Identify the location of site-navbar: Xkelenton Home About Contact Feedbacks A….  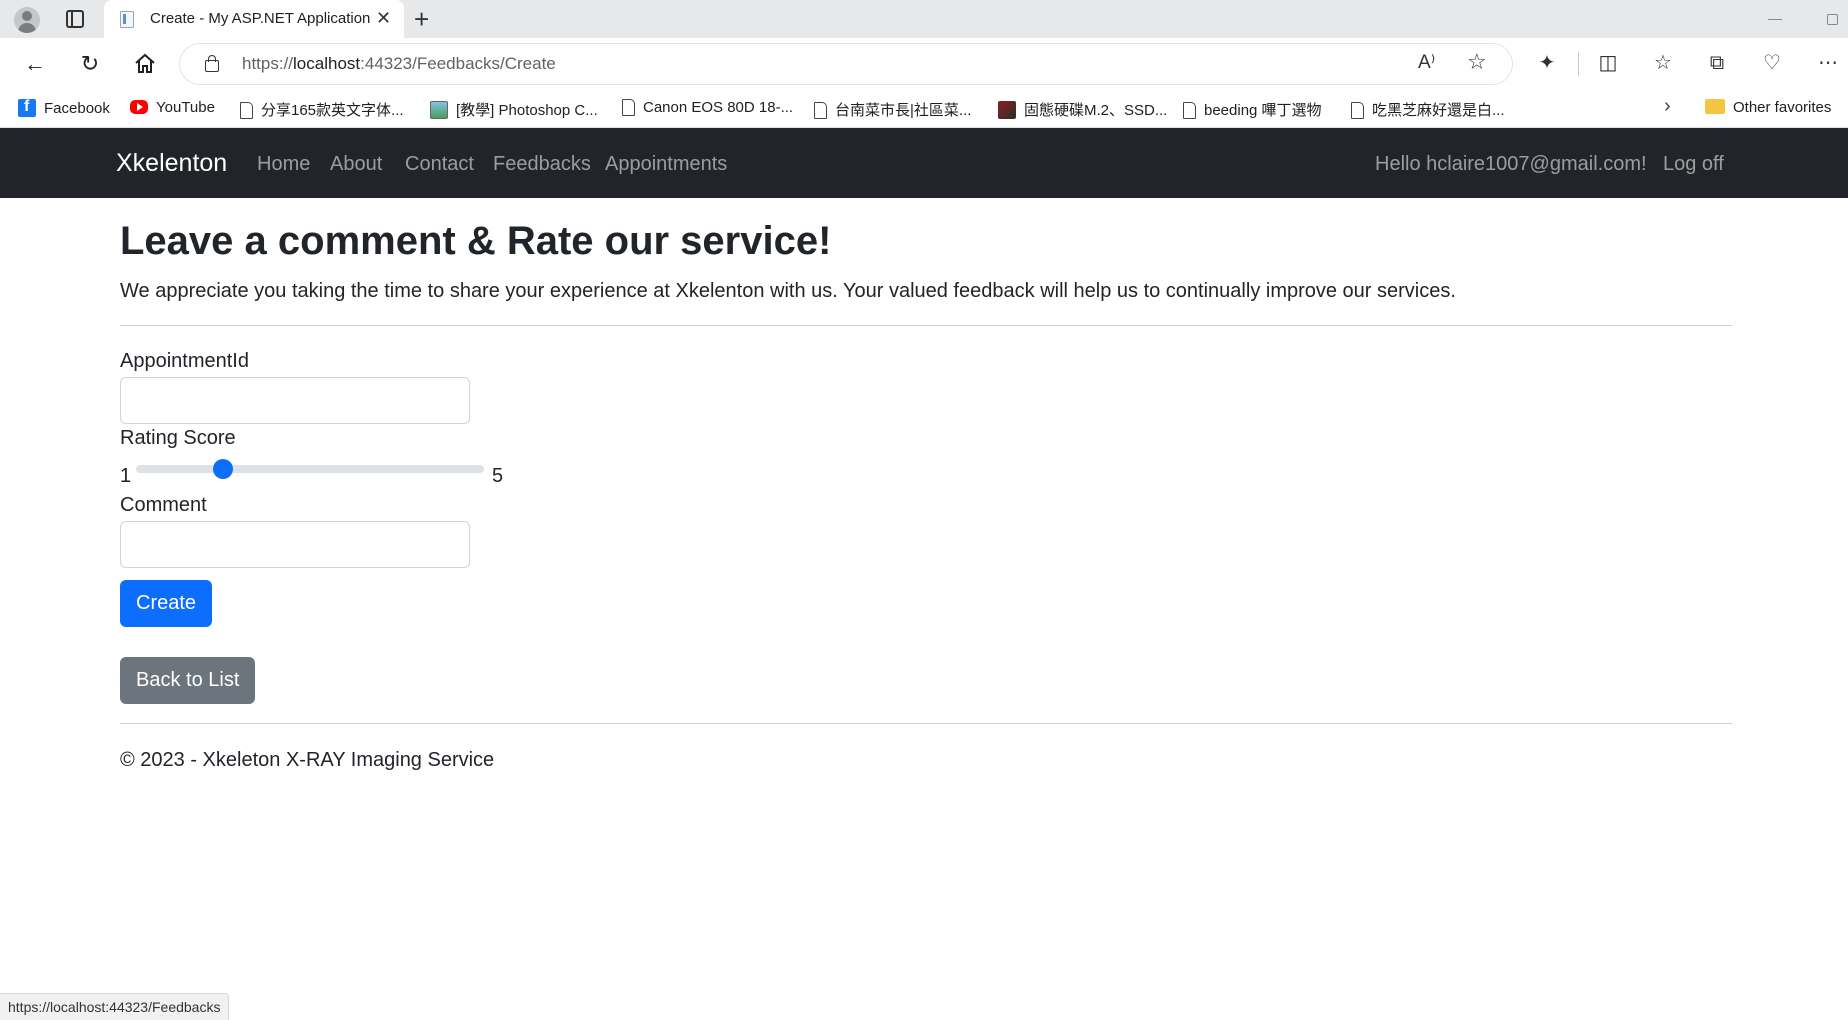
(924, 163).